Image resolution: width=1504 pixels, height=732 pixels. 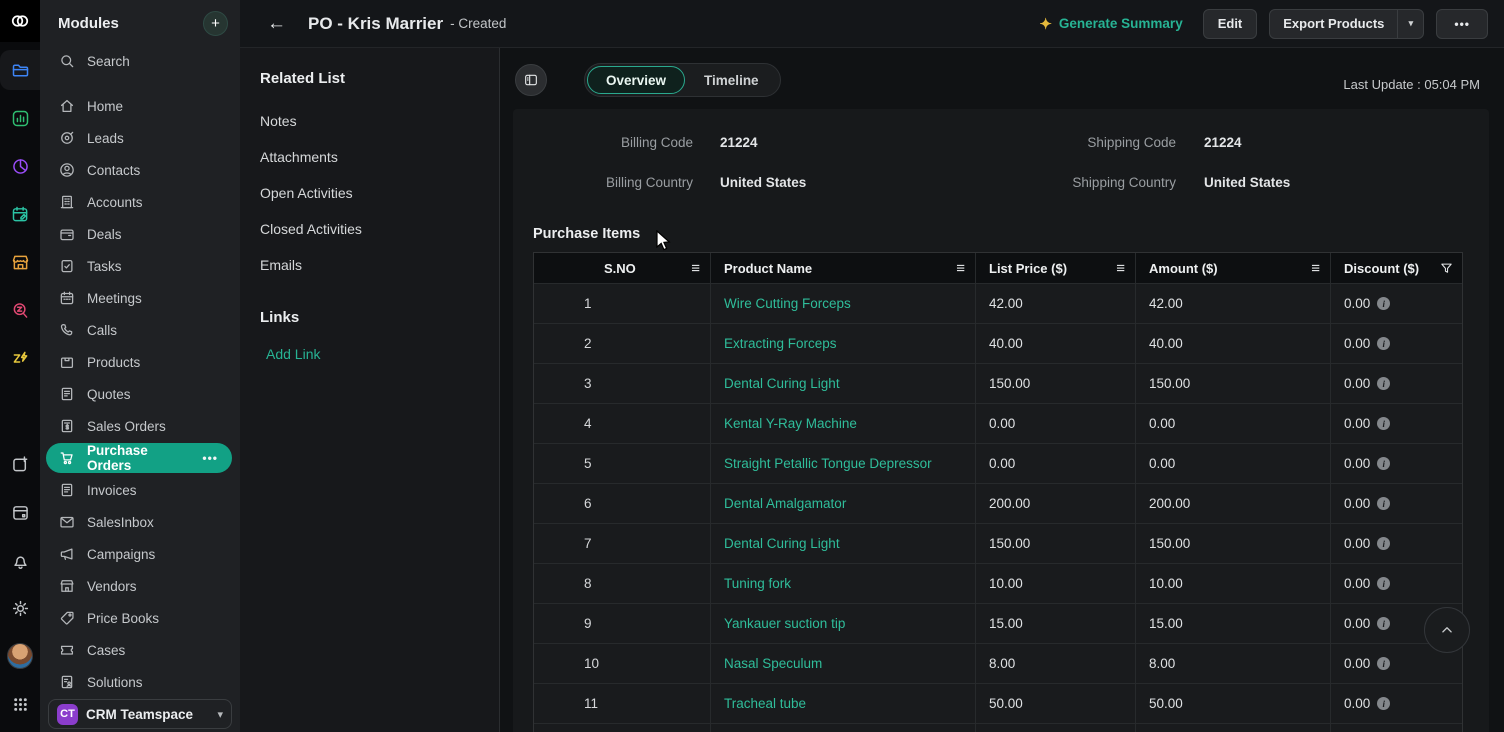 What do you see at coordinates (773, 663) in the screenshot?
I see `product-link: Nasal Speculum` at bounding box center [773, 663].